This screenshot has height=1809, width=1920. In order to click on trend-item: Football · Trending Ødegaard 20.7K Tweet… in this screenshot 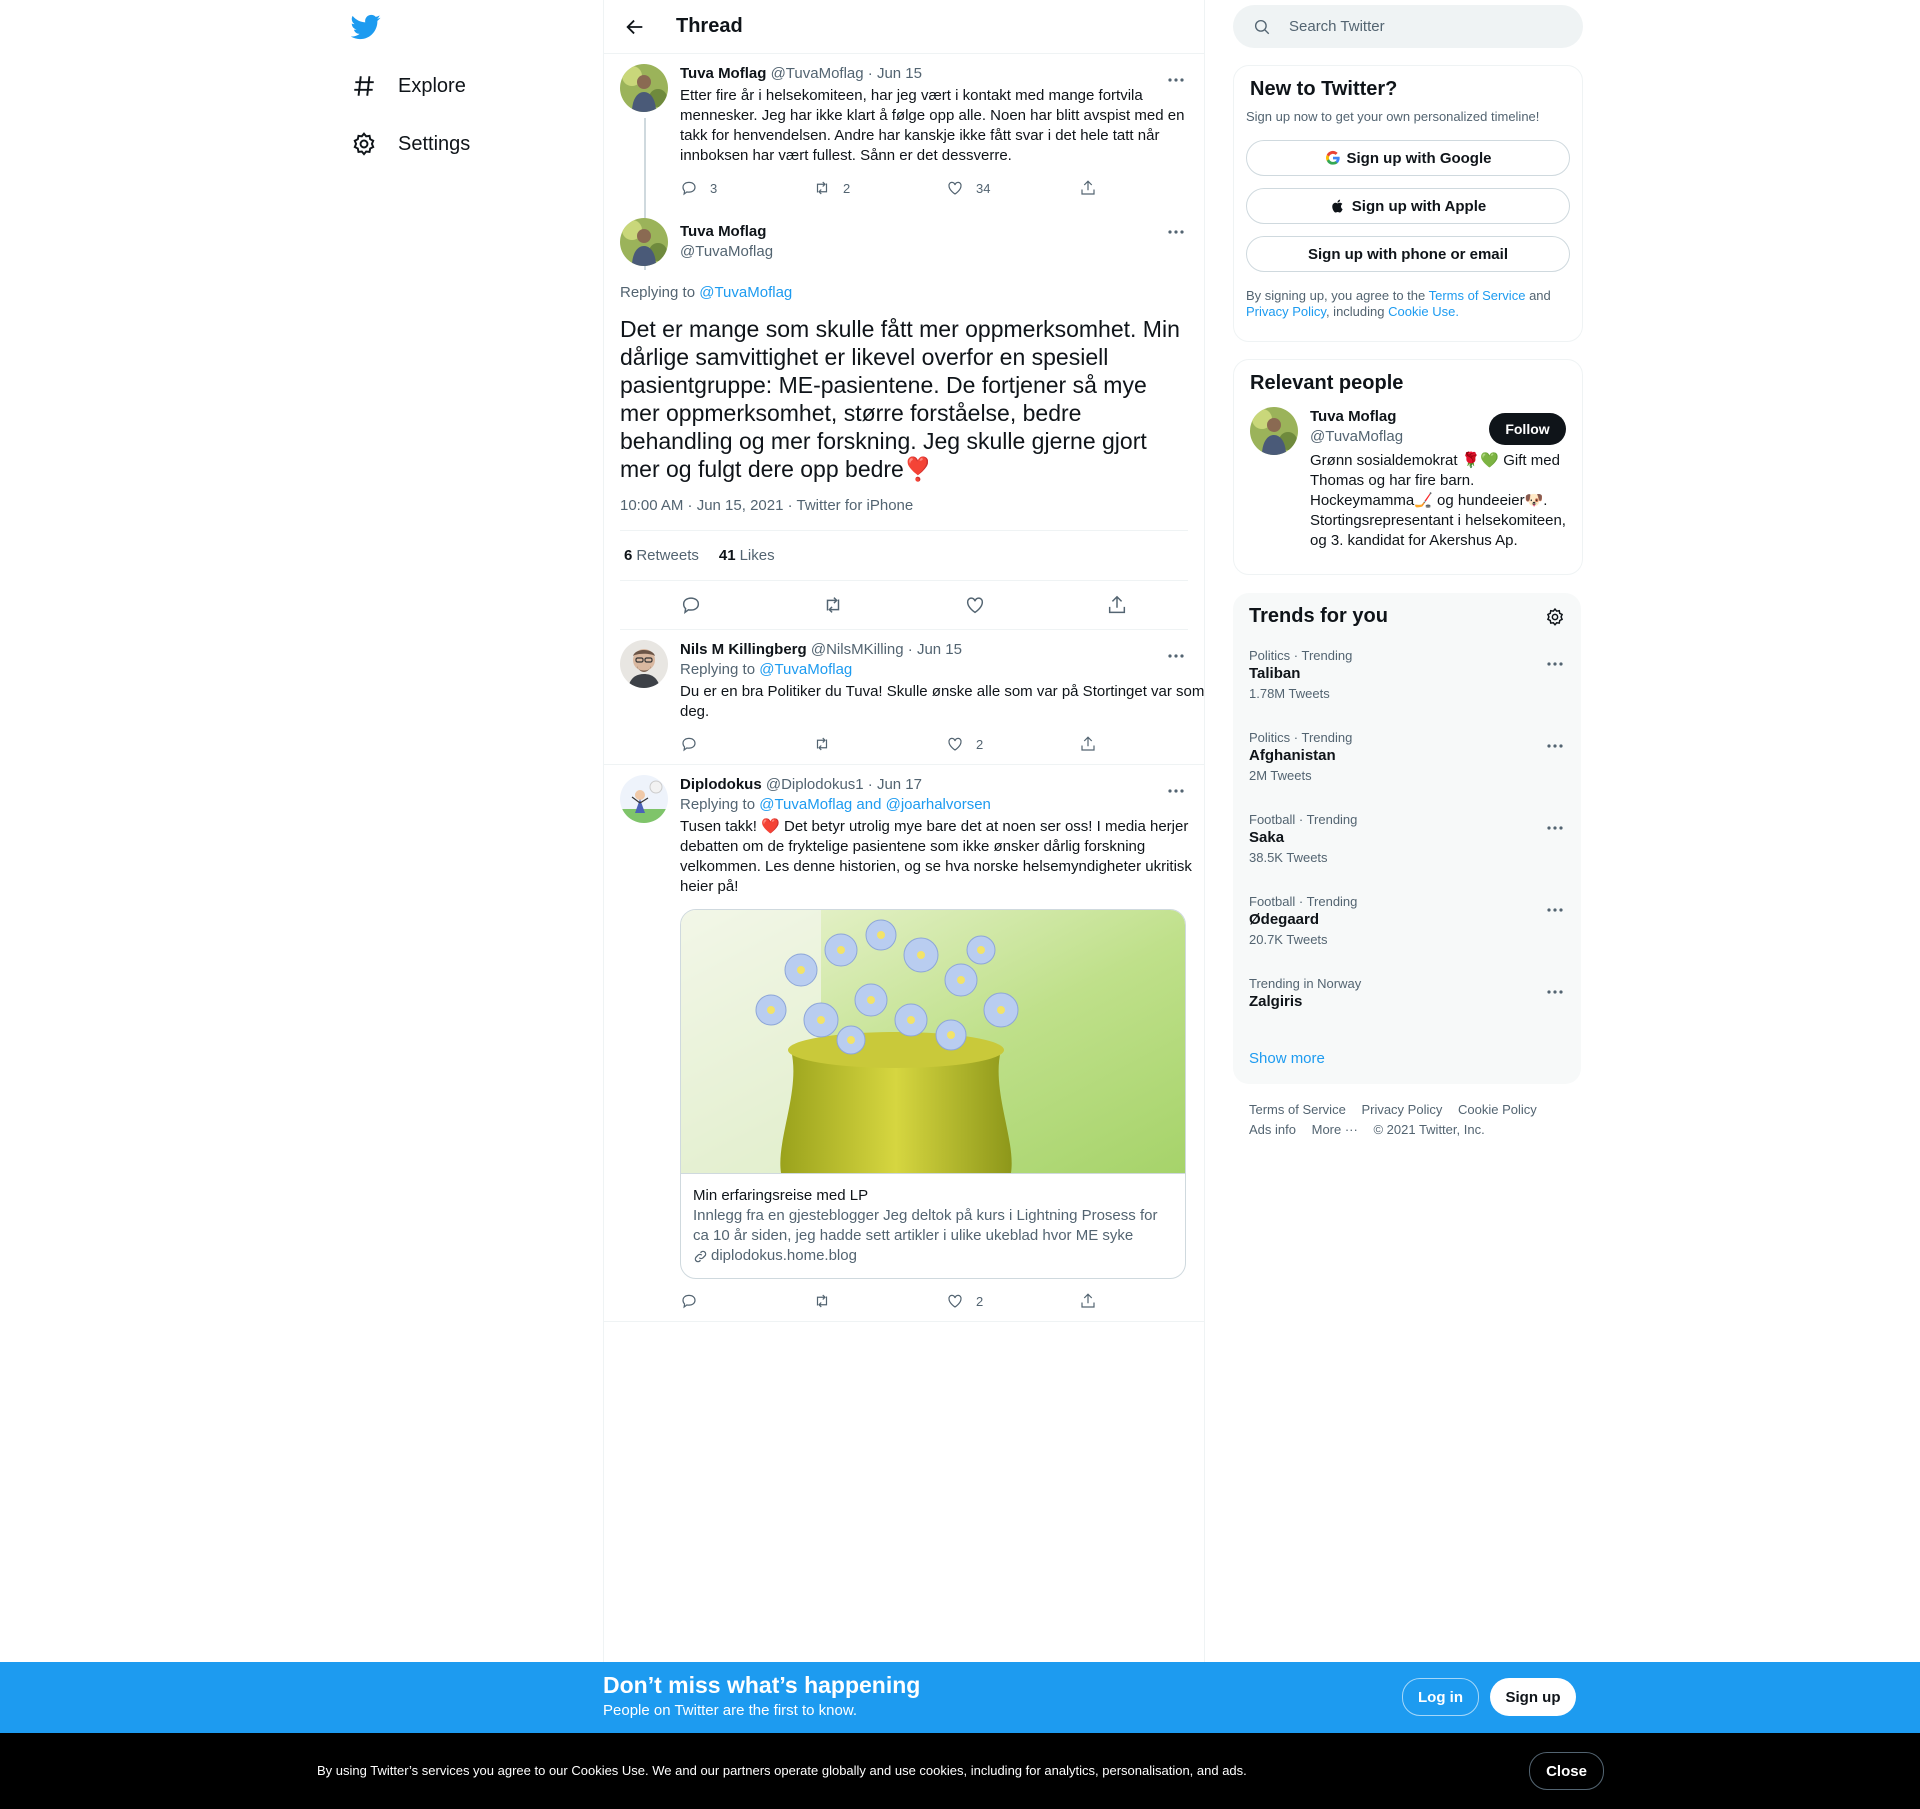, I will do `click(1407, 917)`.